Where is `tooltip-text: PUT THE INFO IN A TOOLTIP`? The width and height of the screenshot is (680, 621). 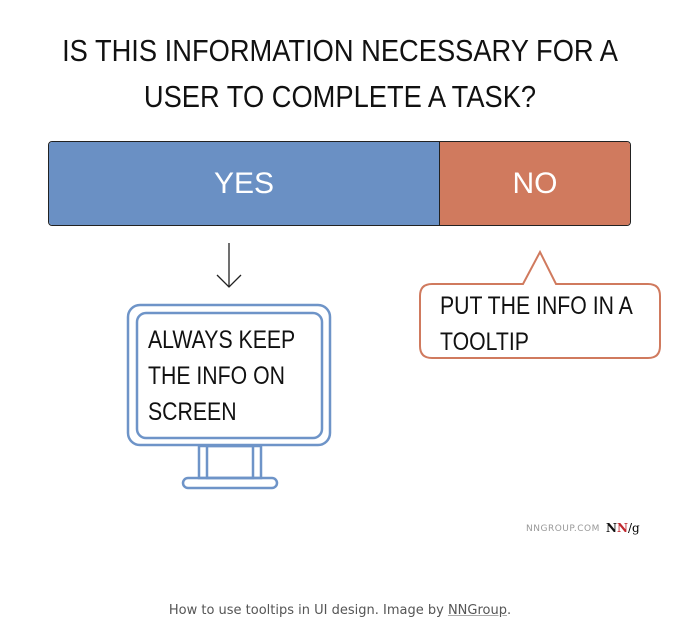
tooltip-text: PUT THE INFO IN A TOOLTIP is located at coordinates (536, 324).